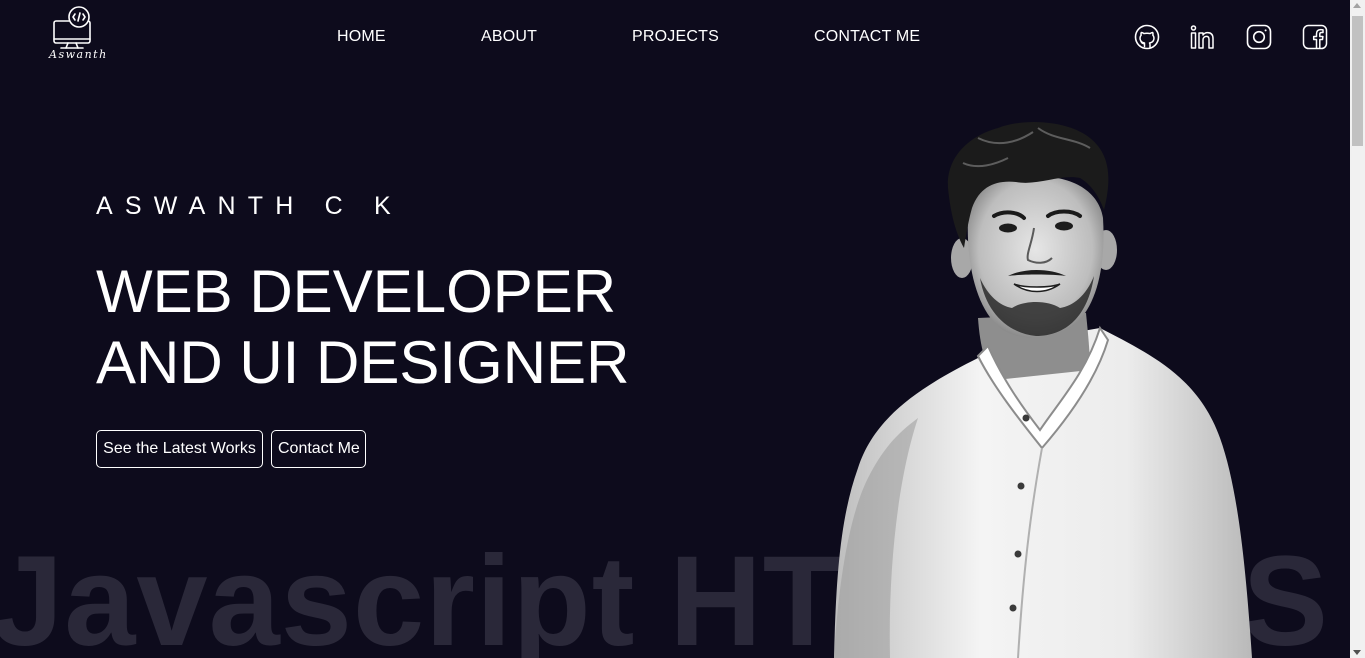  What do you see at coordinates (363, 362) in the screenshot?
I see `headline-line-2: AND UI DESIGNER` at bounding box center [363, 362].